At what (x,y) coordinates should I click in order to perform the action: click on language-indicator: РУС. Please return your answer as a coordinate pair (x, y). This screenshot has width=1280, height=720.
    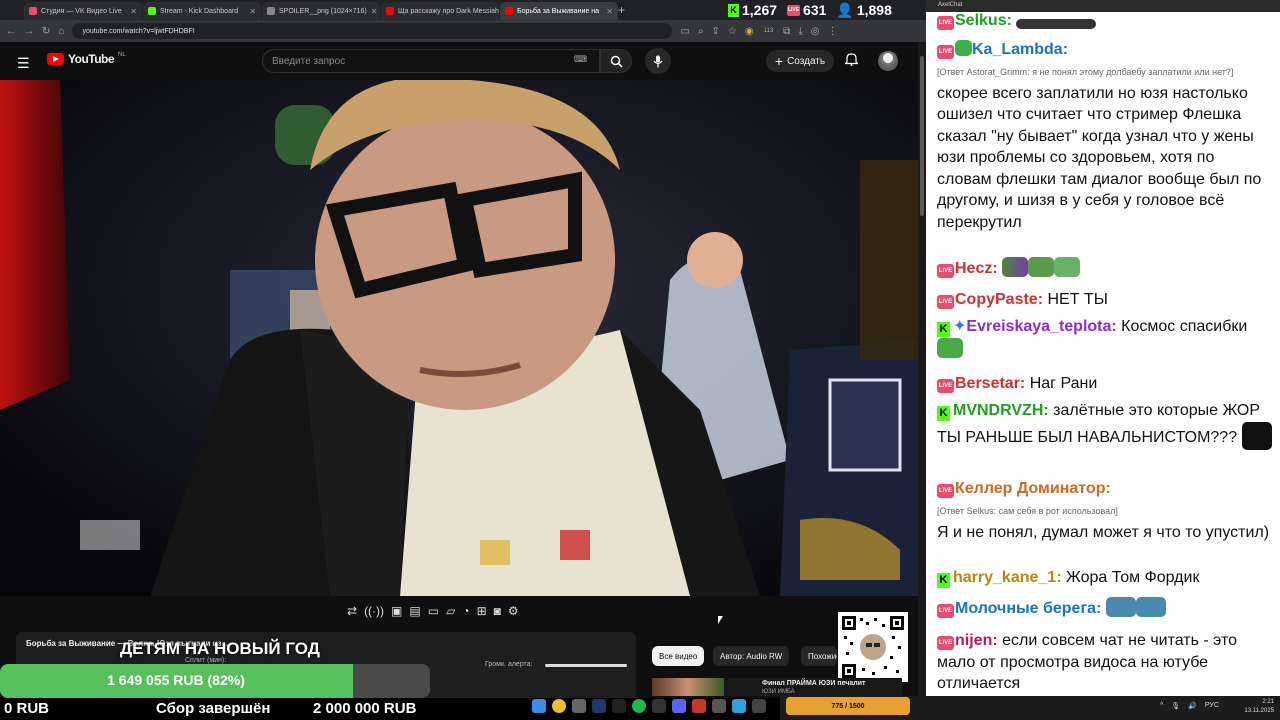
    Looking at the image, I should click on (1212, 706).